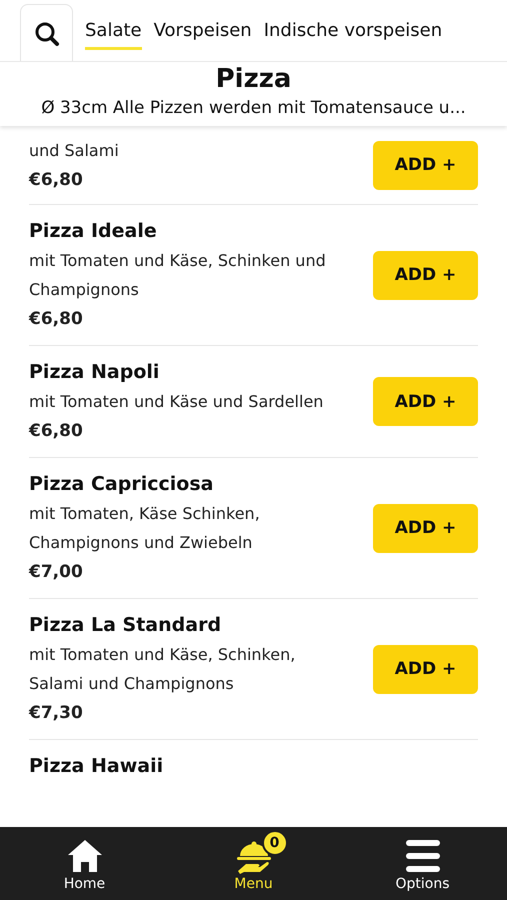  What do you see at coordinates (125, 625) in the screenshot?
I see `dish-name: Pizza La Standard` at bounding box center [125, 625].